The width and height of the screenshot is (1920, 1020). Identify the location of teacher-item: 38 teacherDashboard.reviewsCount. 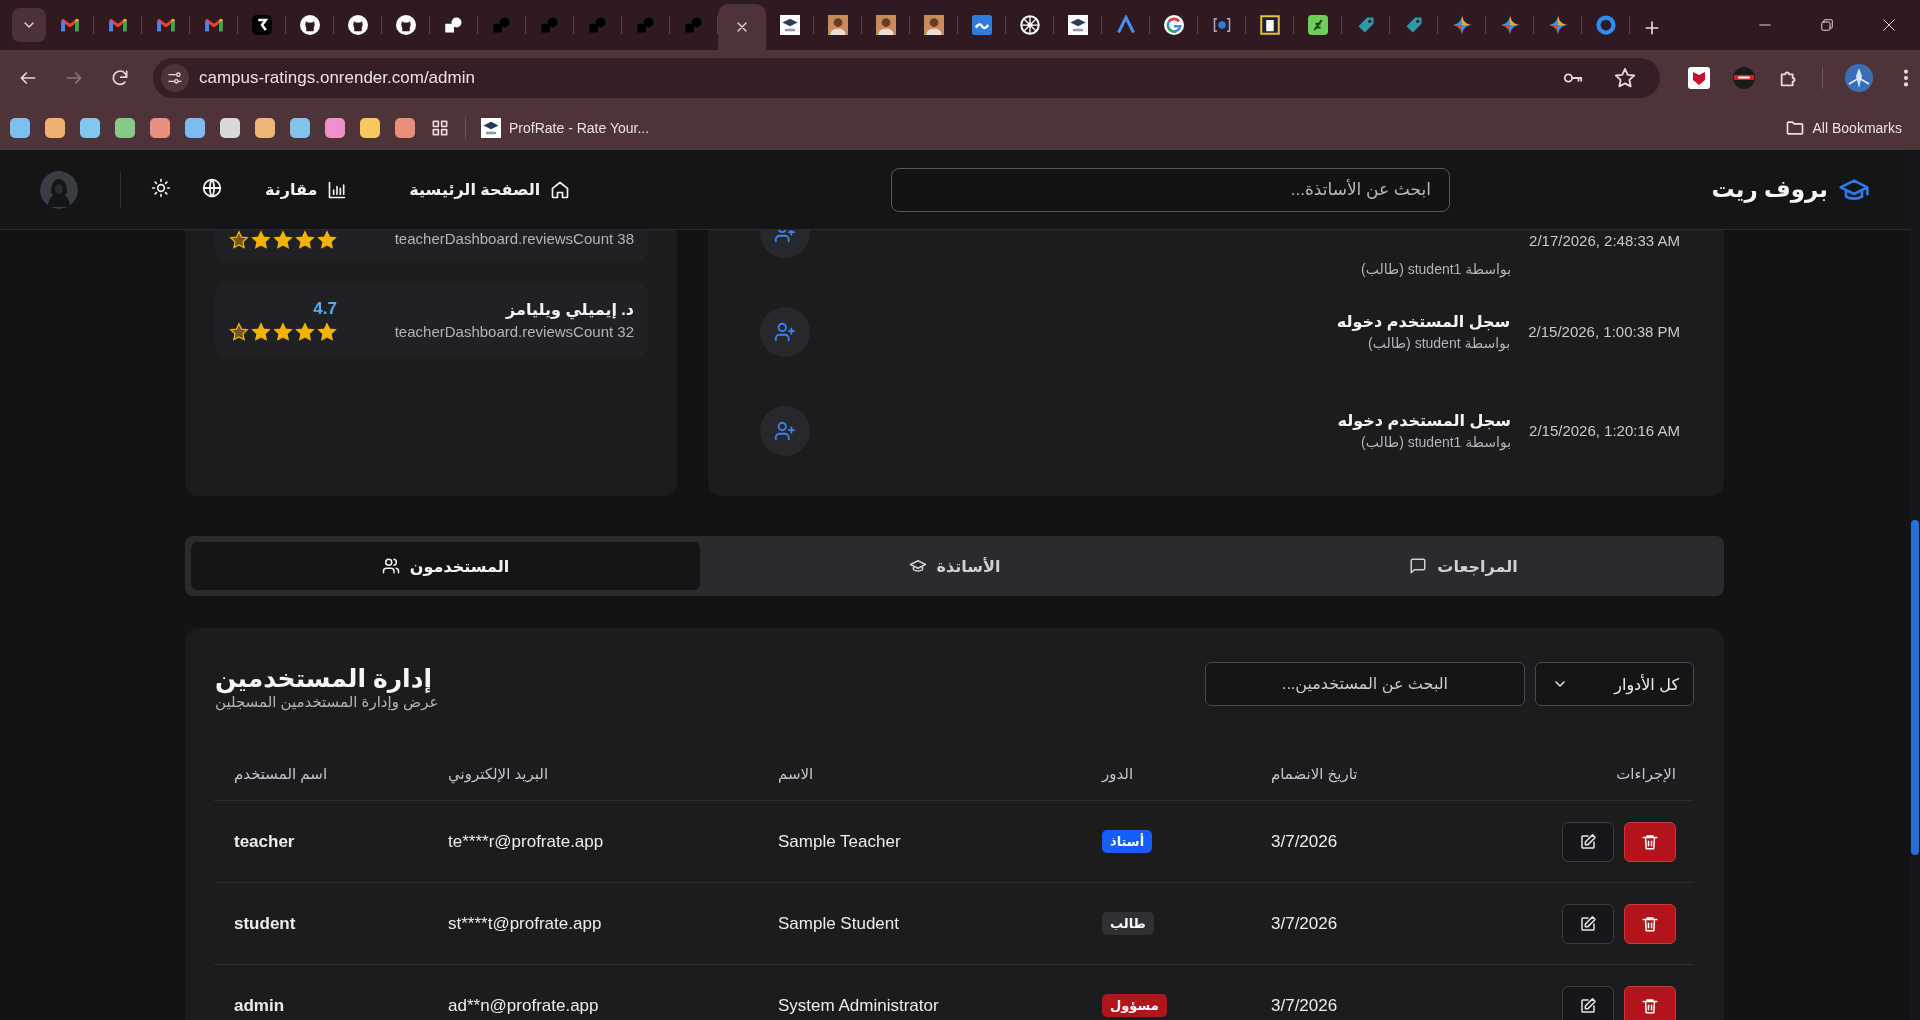
(431, 245).